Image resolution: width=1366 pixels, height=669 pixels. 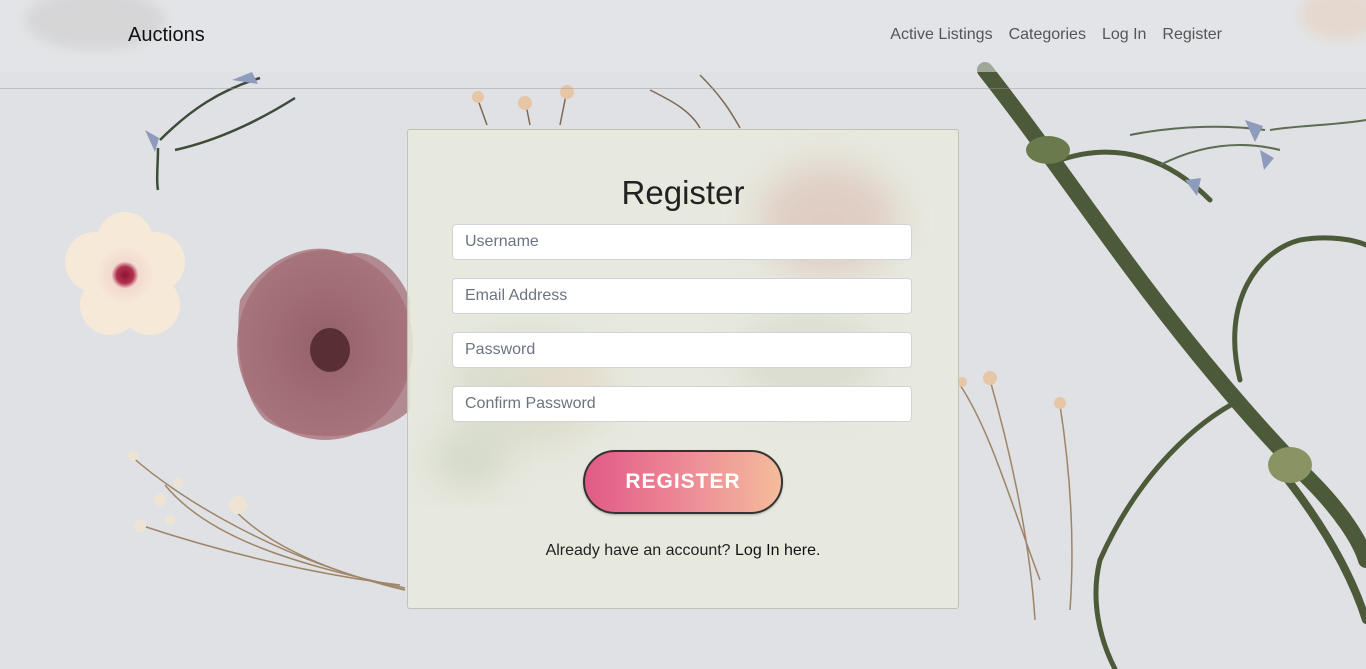 What do you see at coordinates (166, 35) in the screenshot?
I see `brand-logo-link: Auctions` at bounding box center [166, 35].